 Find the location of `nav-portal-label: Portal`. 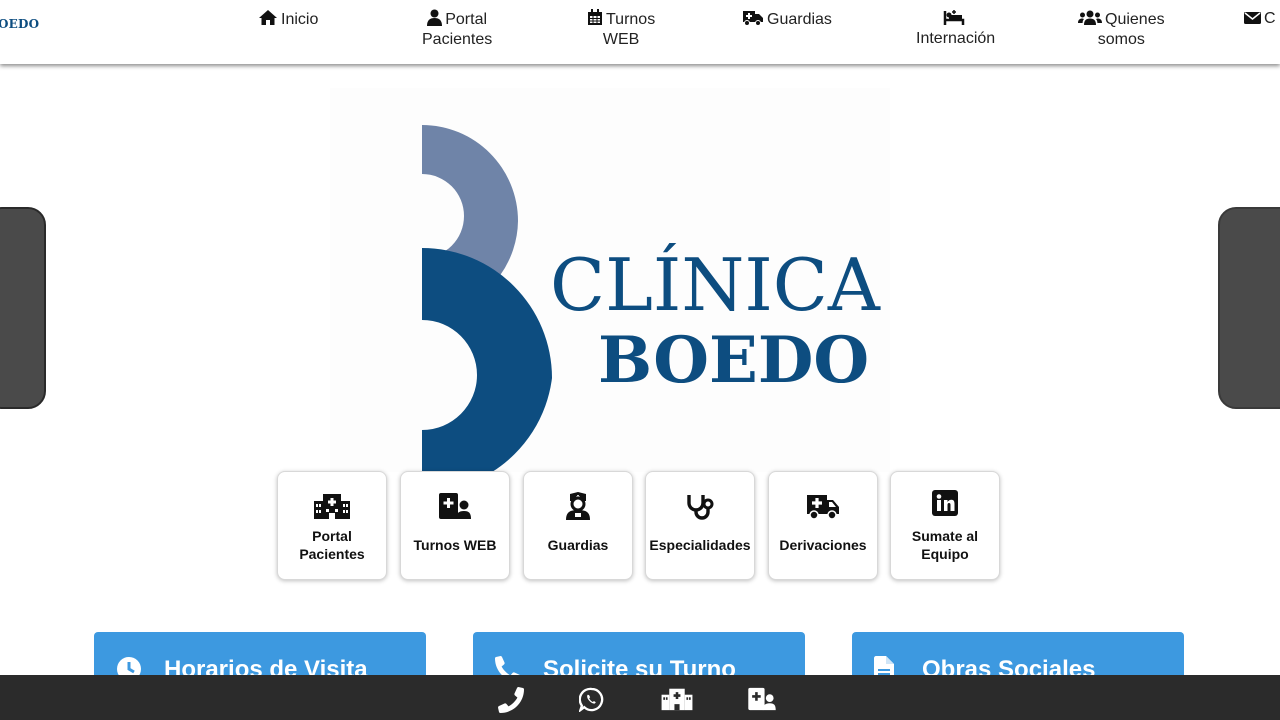

nav-portal-label: Portal is located at coordinates (466, 19).